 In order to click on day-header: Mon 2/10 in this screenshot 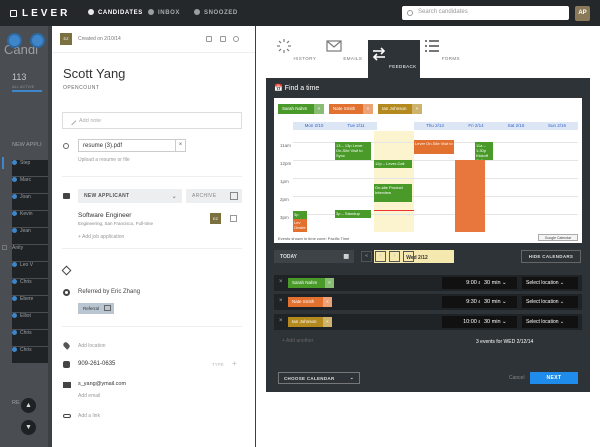, I will do `click(314, 126)`.